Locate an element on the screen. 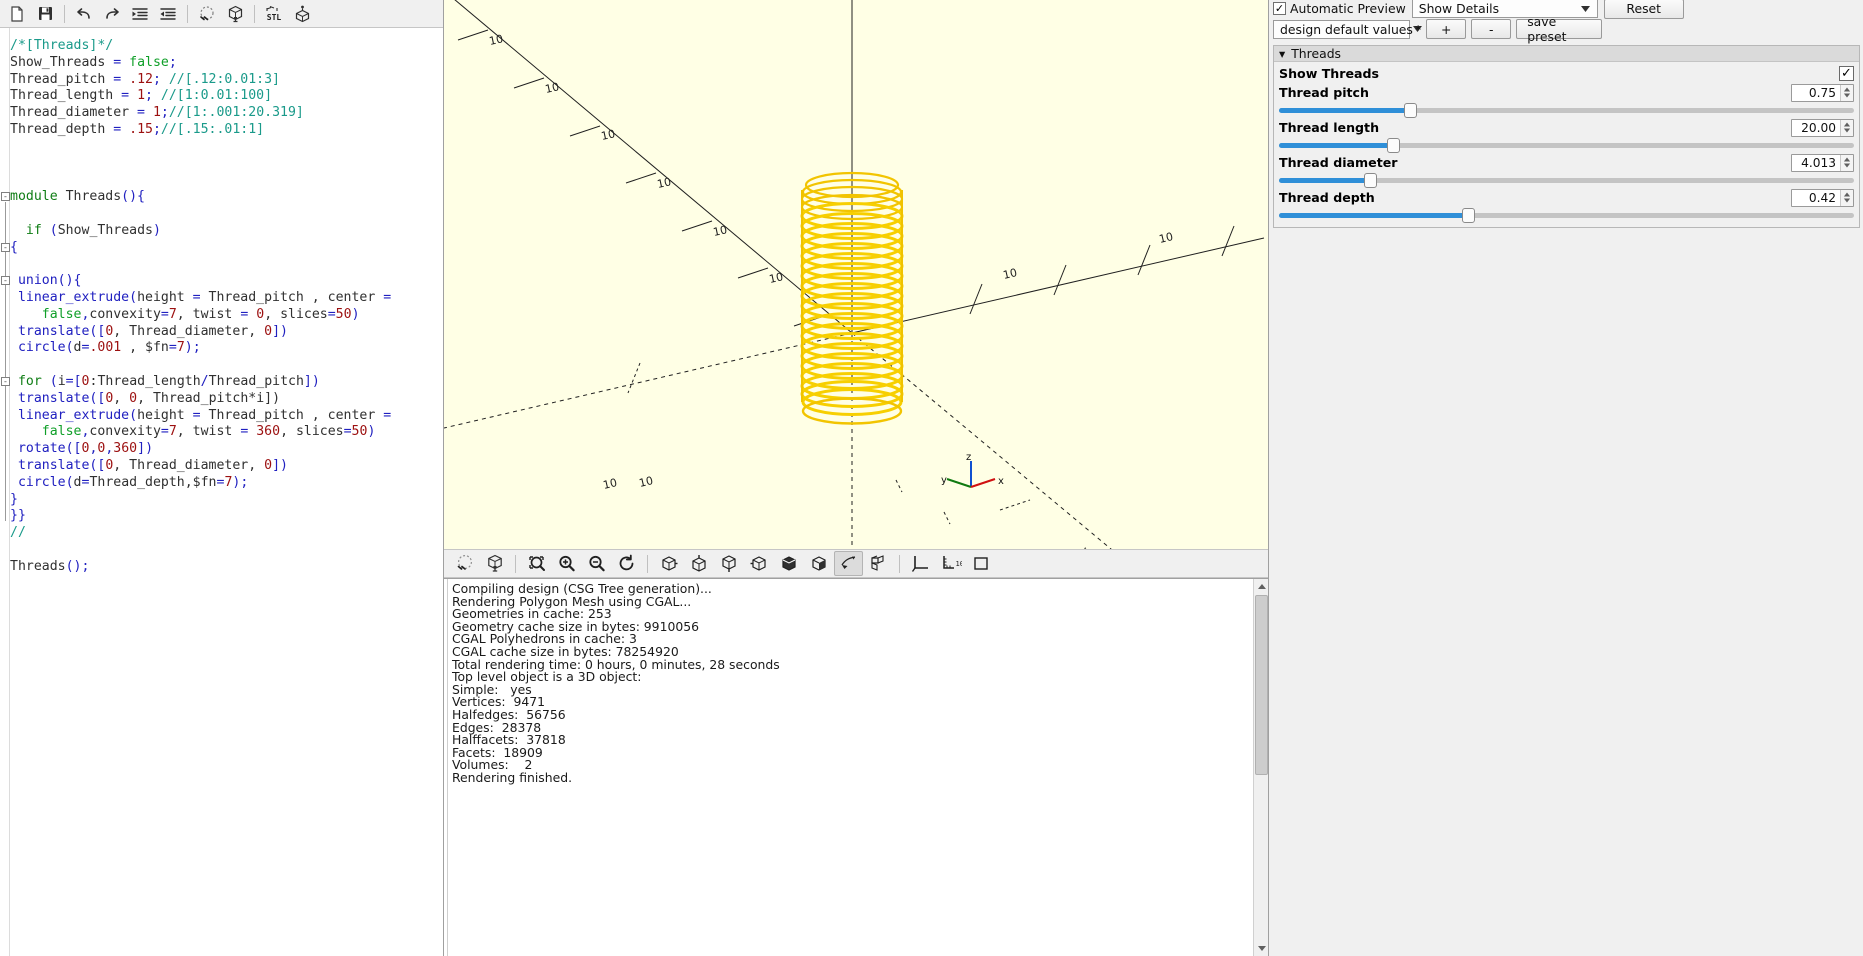  reset-button: Reset is located at coordinates (1643, 9).